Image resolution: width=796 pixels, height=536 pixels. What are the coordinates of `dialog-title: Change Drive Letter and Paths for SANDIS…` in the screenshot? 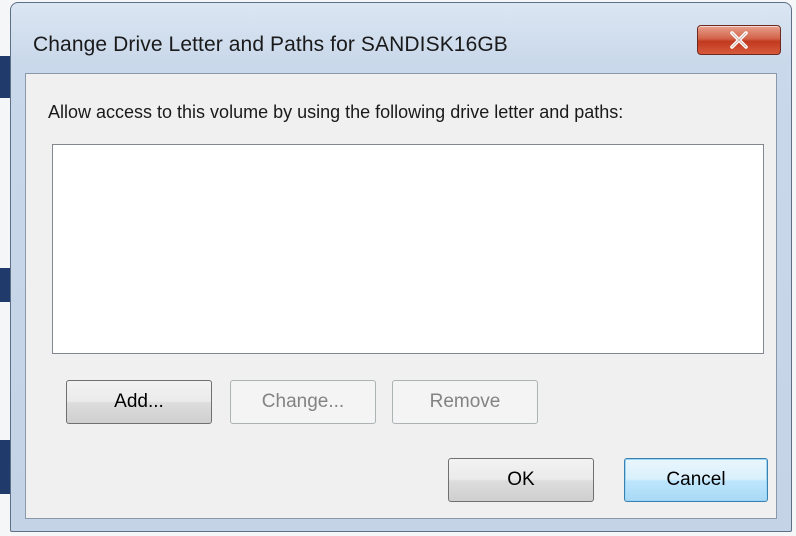 It's located at (270, 44).